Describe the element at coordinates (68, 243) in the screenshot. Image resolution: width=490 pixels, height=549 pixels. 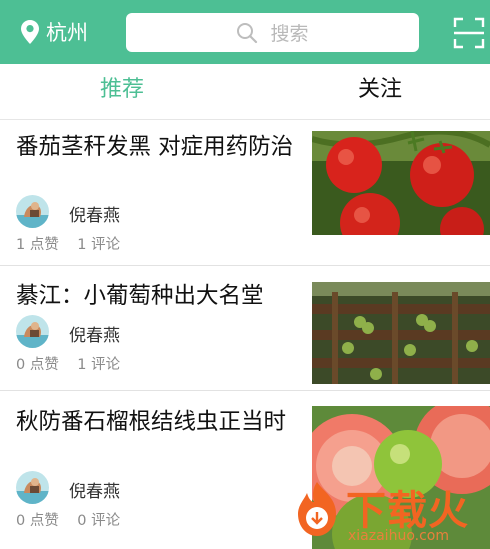
I see `article-stats: 1 点赞 1 评论` at that location.